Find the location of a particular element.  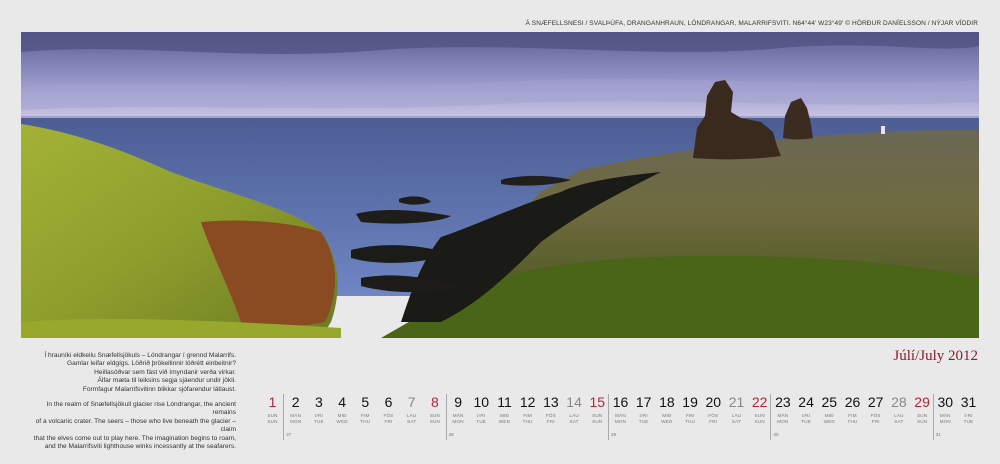

day-number: 10 is located at coordinates (481, 402).